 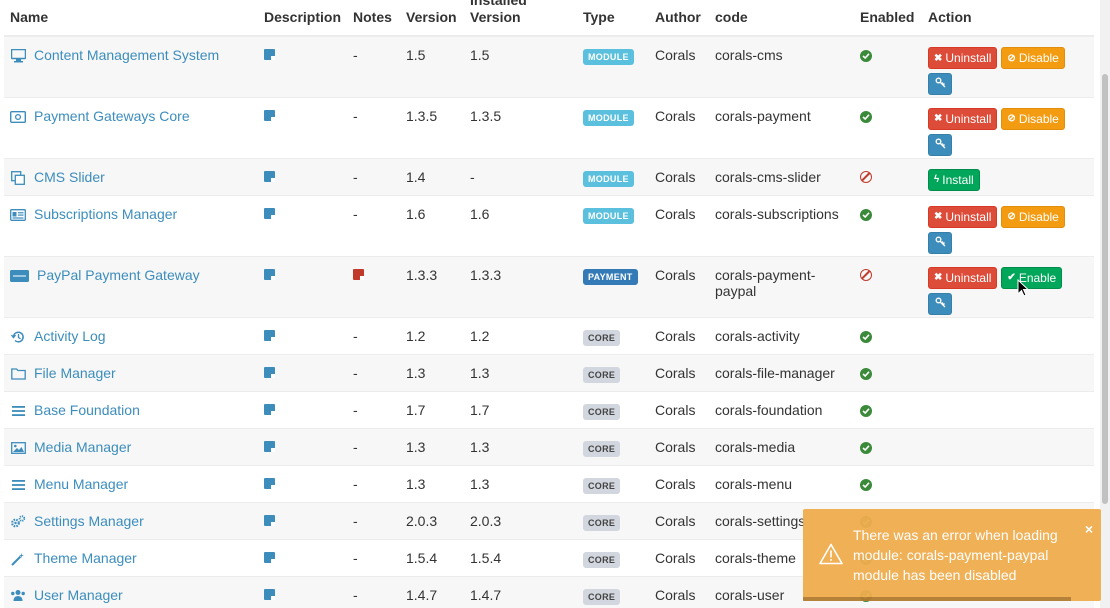 What do you see at coordinates (69, 177) in the screenshot?
I see `module-name-link: CMS Slider` at bounding box center [69, 177].